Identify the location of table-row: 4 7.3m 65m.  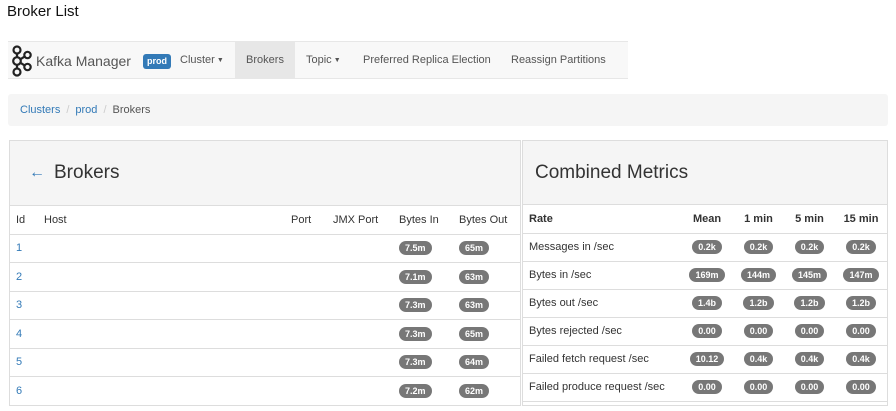
(265, 334).